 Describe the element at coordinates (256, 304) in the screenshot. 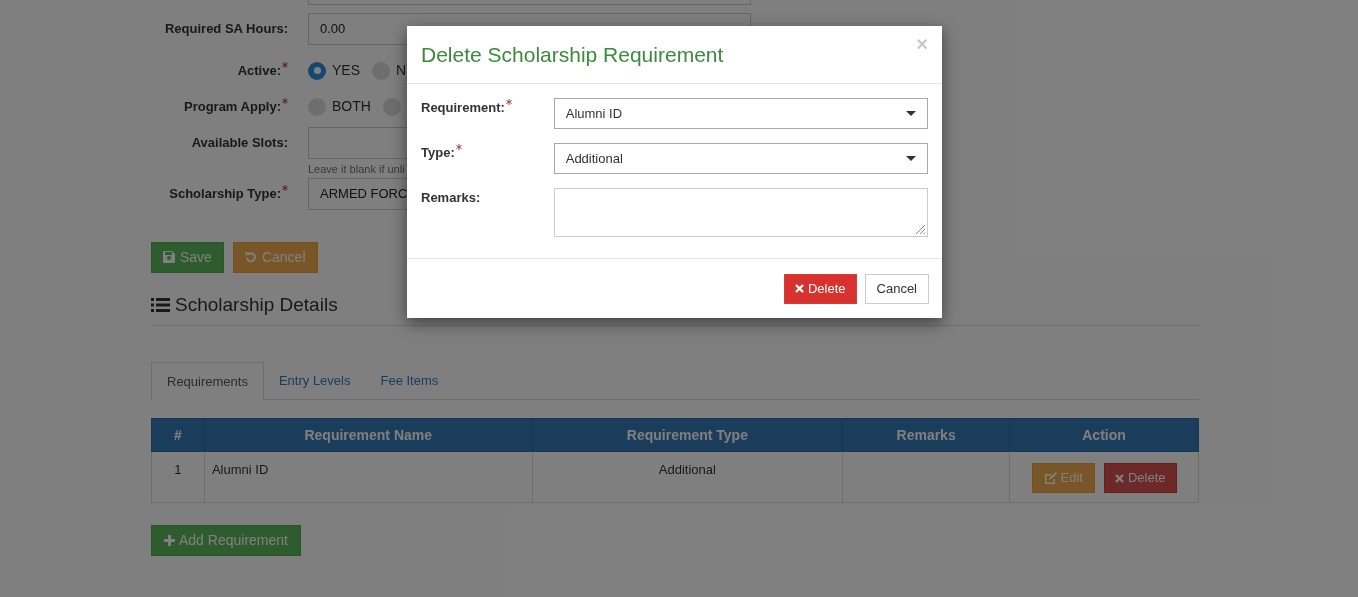

I see `section-title: Scholarship Details` at that location.